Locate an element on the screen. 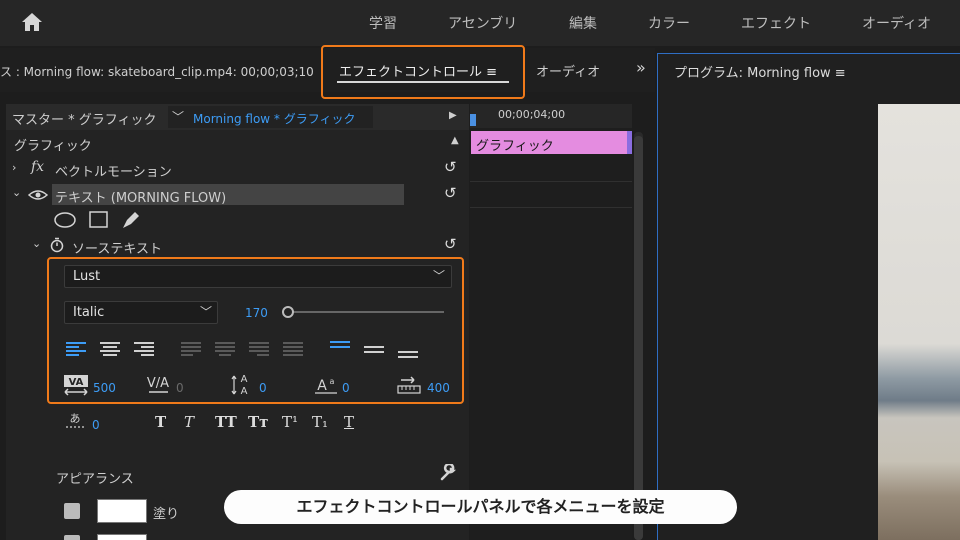  home-icon is located at coordinates (32, 22).